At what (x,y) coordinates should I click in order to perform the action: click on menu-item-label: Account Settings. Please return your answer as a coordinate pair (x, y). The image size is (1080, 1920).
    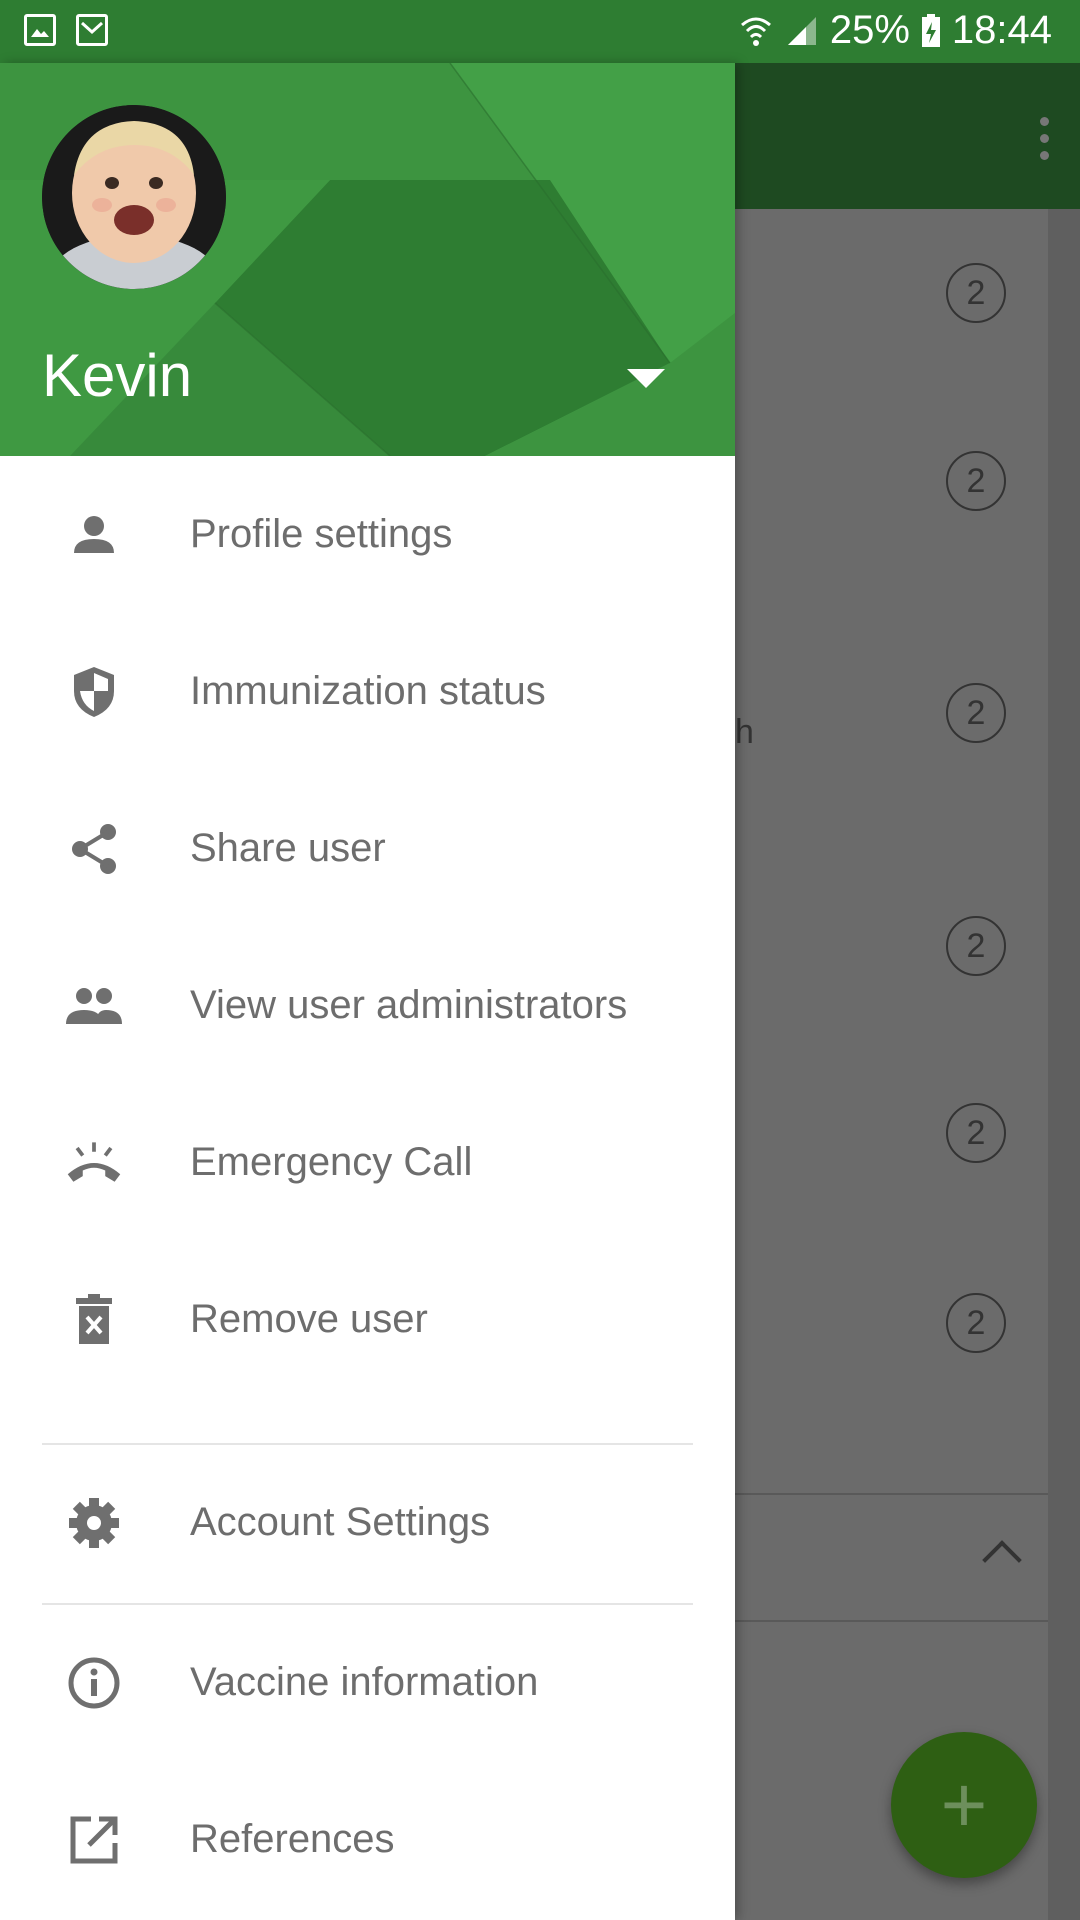
    Looking at the image, I should click on (340, 1522).